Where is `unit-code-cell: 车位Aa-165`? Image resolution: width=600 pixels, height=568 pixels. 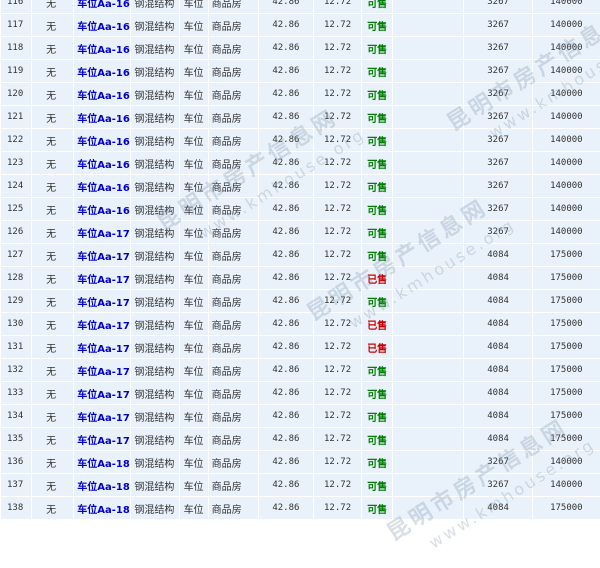
unit-code-cell: 车位Aa-165 is located at coordinates (102, 117).